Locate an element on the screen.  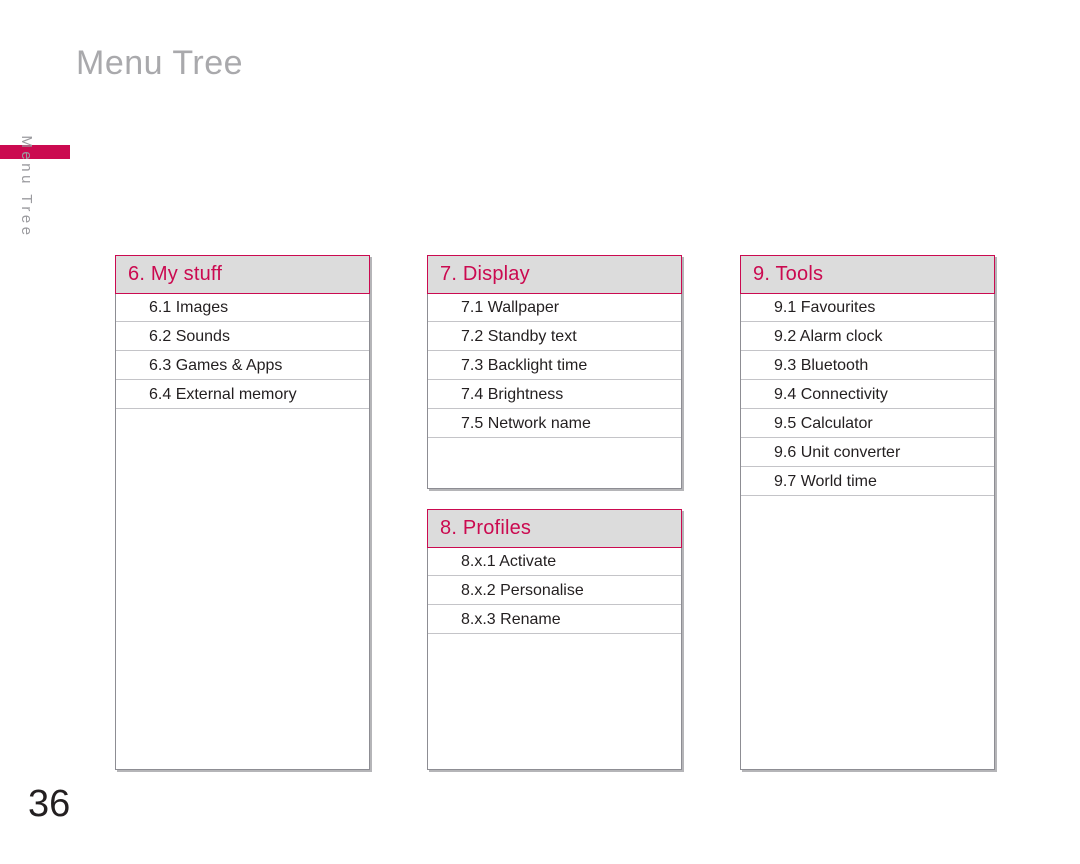
menu-row: 6.1 Images is located at coordinates (242, 307).